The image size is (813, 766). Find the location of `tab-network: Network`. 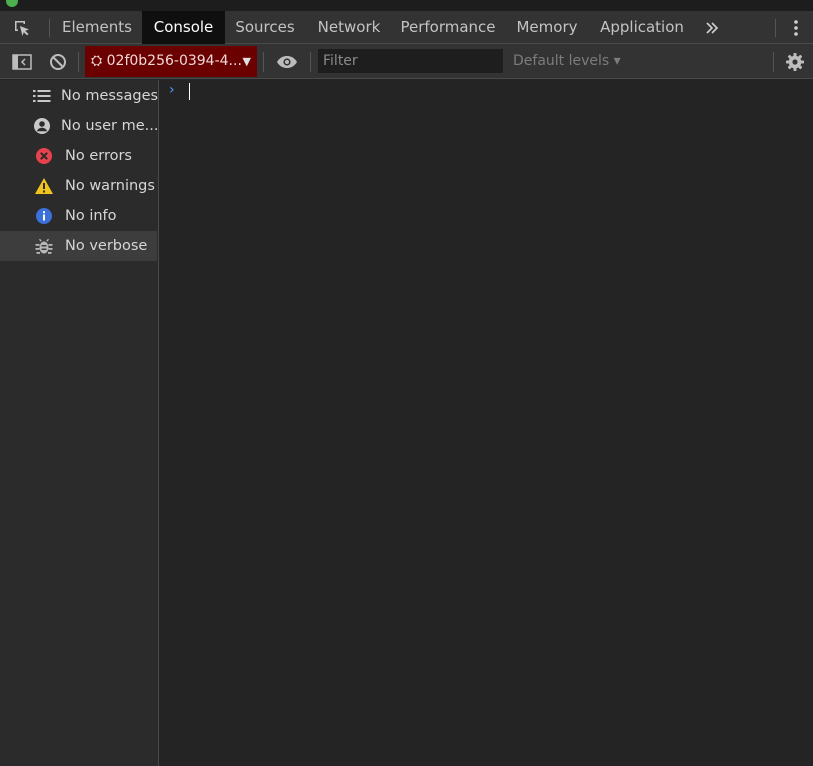

tab-network: Network is located at coordinates (349, 27).